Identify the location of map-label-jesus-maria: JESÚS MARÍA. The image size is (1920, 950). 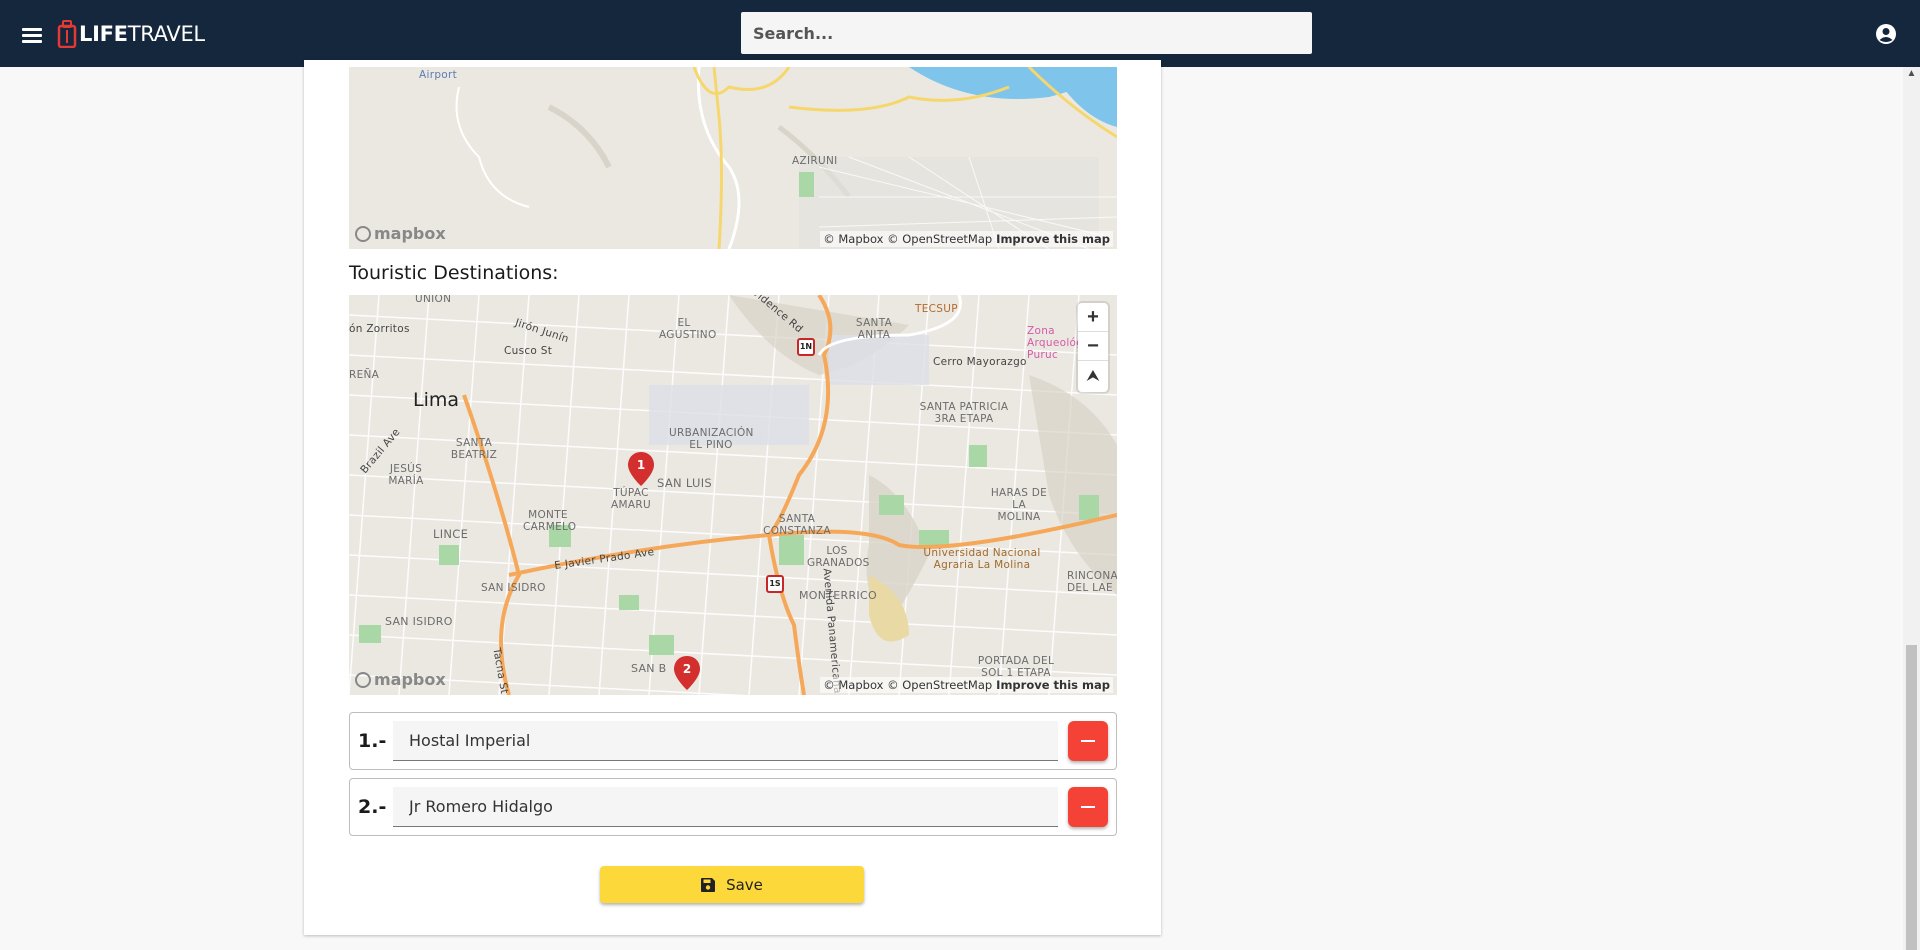
(406, 475).